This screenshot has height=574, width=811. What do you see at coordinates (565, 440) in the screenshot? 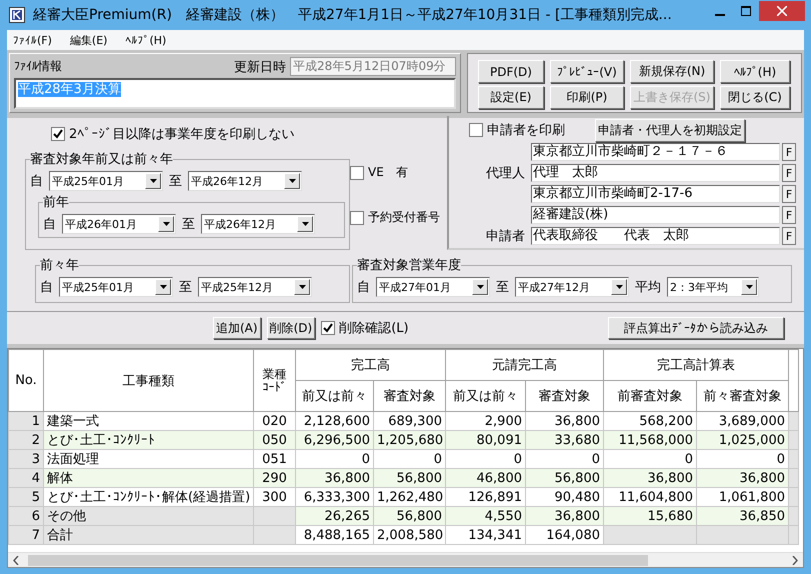
I see `table-cell: 33,680` at bounding box center [565, 440].